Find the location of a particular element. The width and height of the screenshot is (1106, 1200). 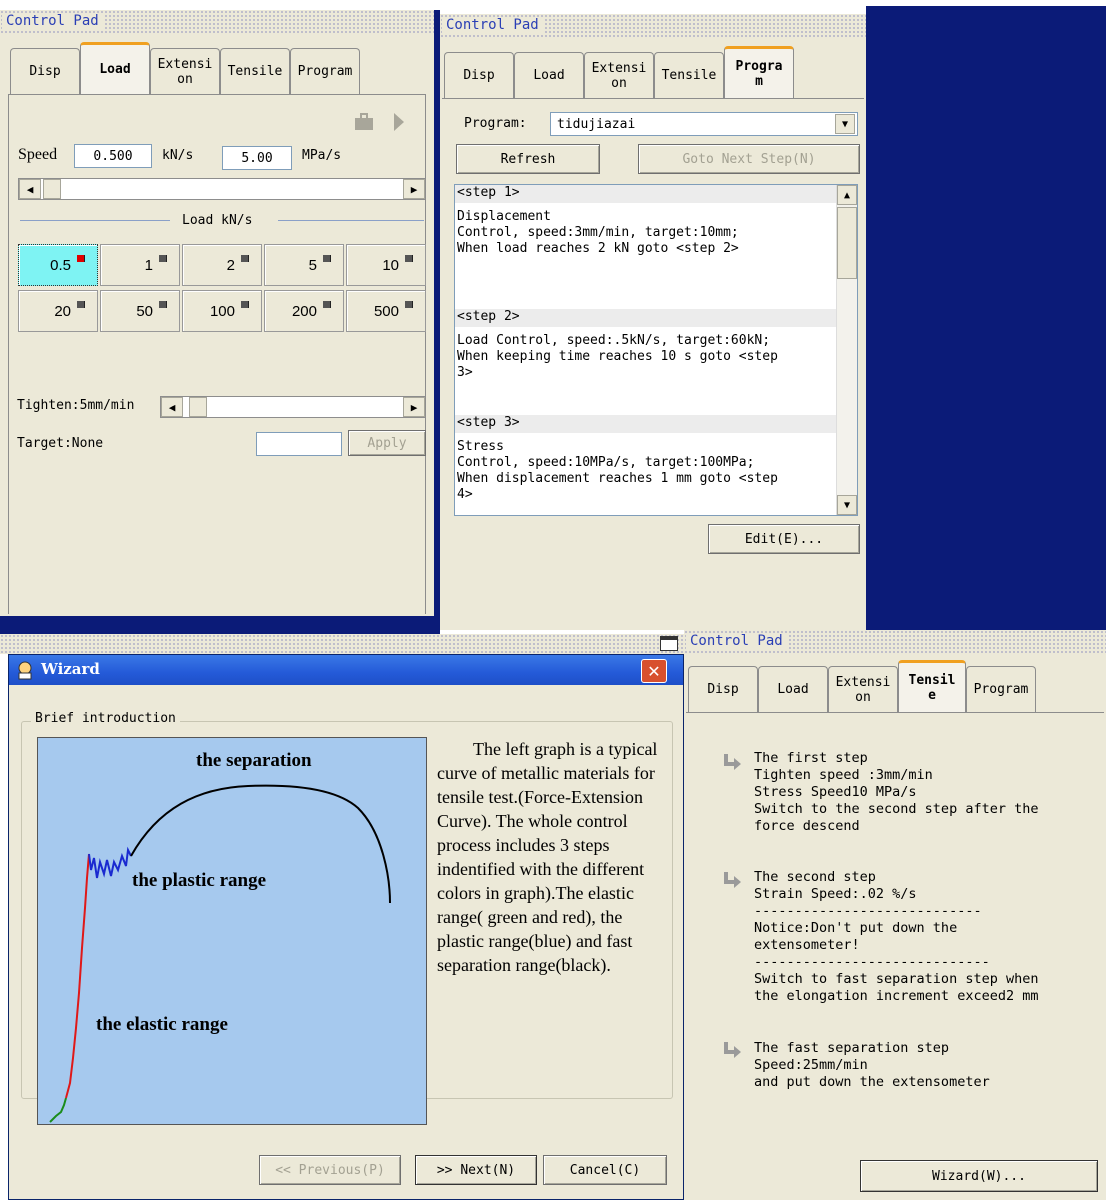

program-label: Program: is located at coordinates (495, 123).